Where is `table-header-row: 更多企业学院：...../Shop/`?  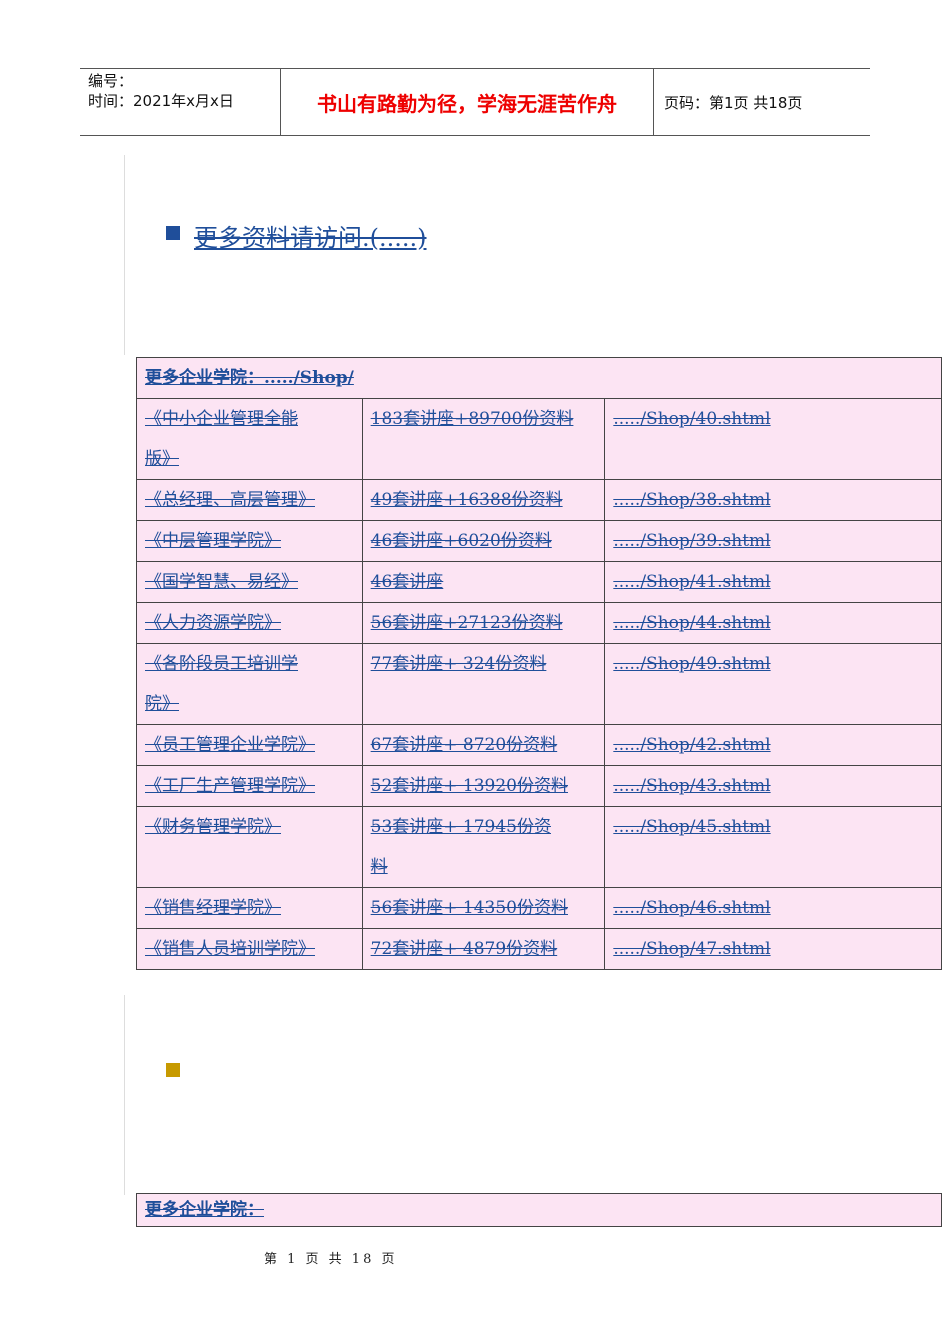
table-header-row: 更多企业学院：...../Shop/ is located at coordinates (539, 378).